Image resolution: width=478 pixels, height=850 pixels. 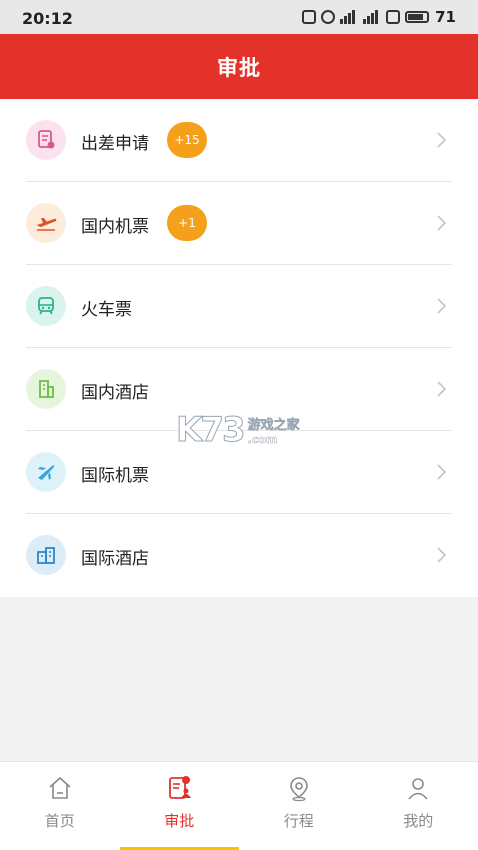 What do you see at coordinates (445, 17) in the screenshot?
I see `battery-level: 71` at bounding box center [445, 17].